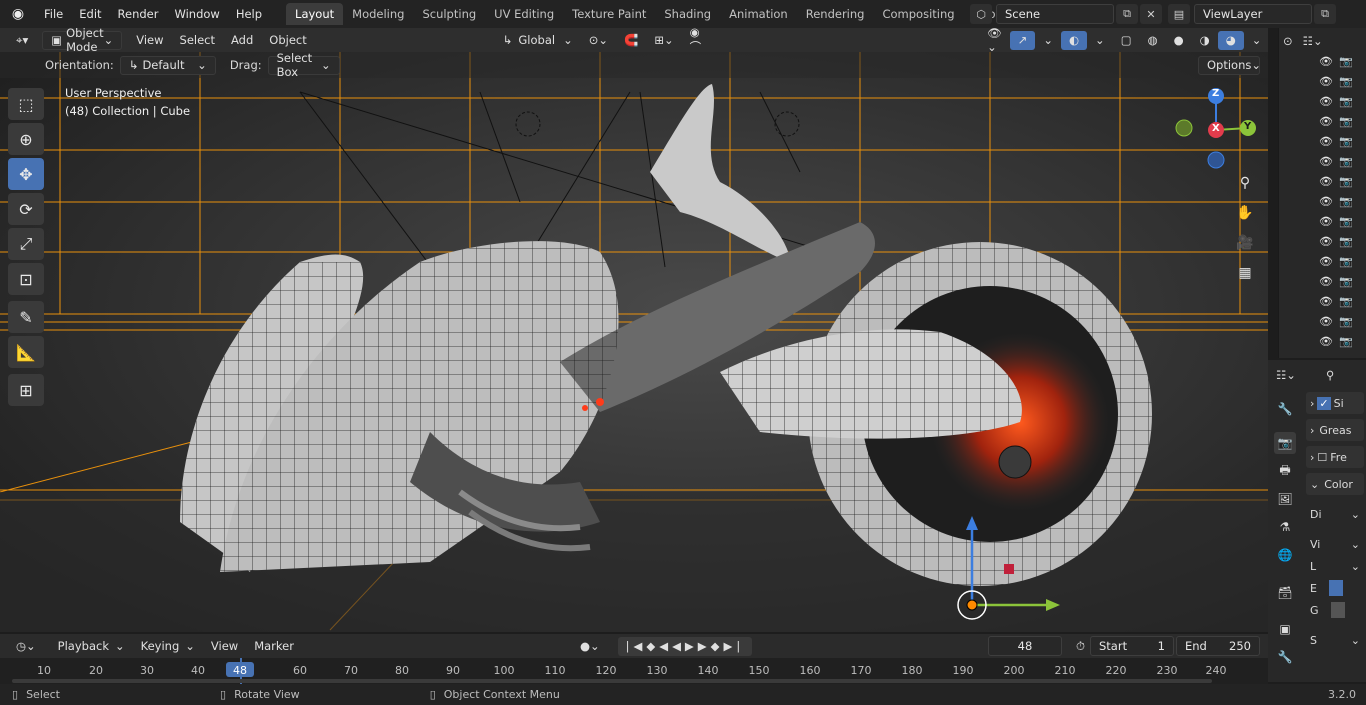 The width and height of the screenshot is (1366, 705). Describe the element at coordinates (249, 14) in the screenshot. I see `menu-help: Help` at that location.